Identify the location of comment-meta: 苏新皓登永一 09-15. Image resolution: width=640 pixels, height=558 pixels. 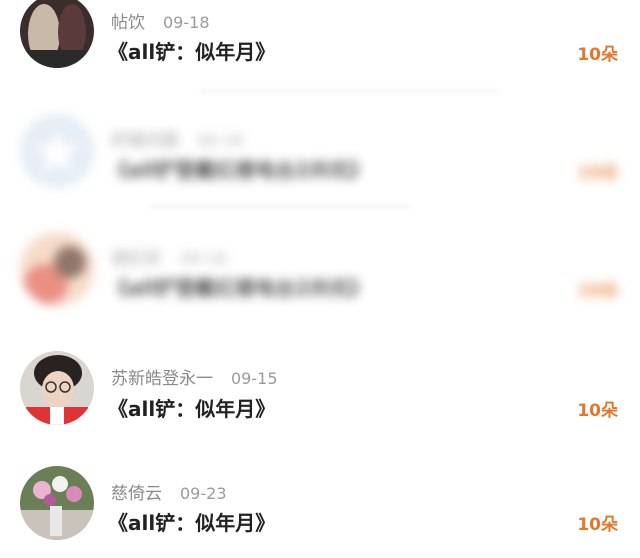
(194, 376).